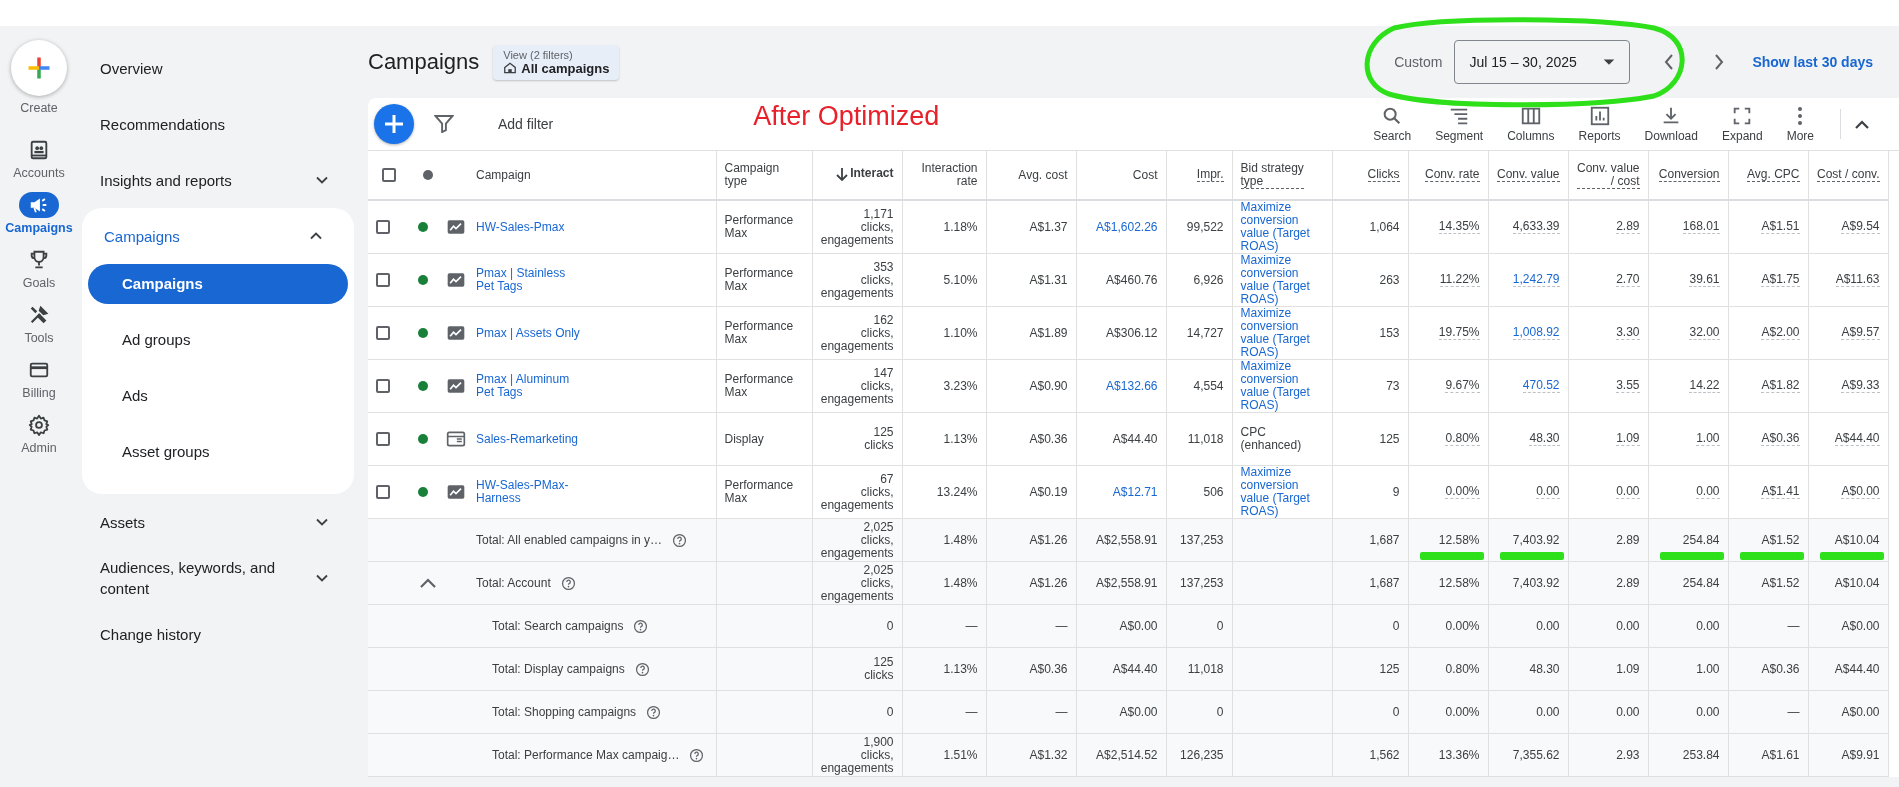 The width and height of the screenshot is (1899, 787). I want to click on nav-item: Change history, so click(219, 634).